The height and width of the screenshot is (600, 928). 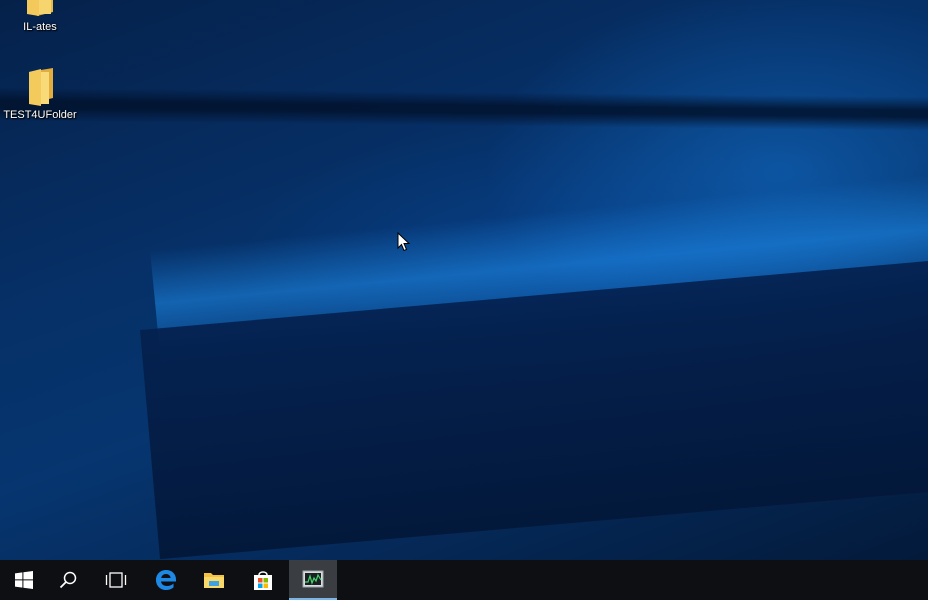 I want to click on task-manager-icon, so click(x=313, y=579).